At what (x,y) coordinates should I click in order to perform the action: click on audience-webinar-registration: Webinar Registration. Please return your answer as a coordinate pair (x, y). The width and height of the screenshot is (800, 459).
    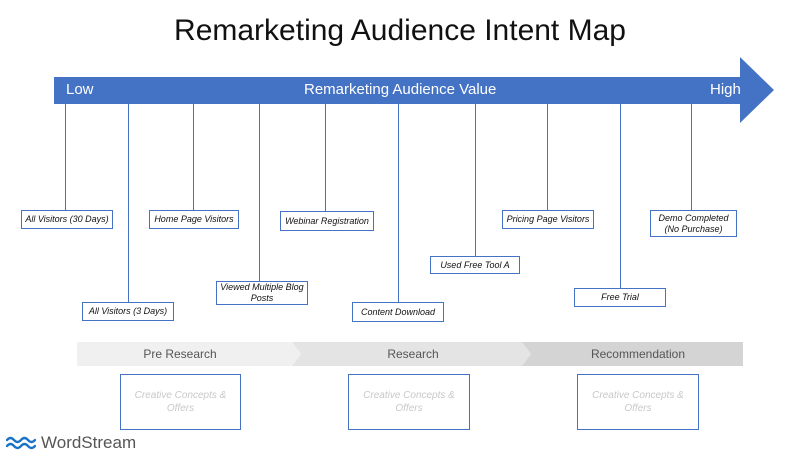
    Looking at the image, I should click on (327, 221).